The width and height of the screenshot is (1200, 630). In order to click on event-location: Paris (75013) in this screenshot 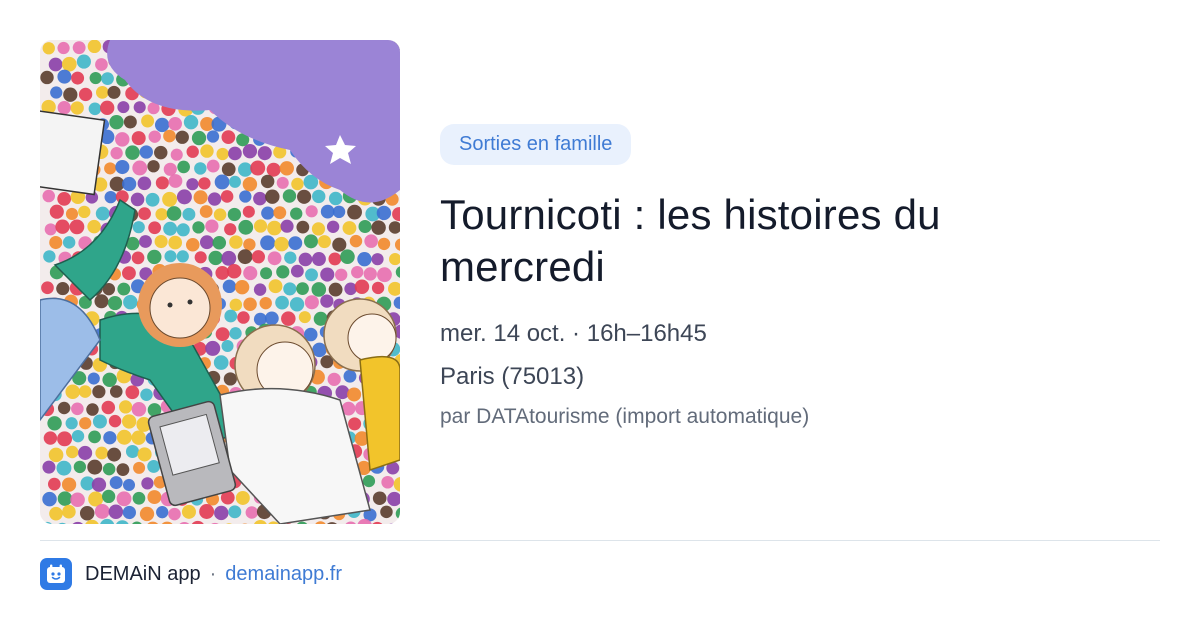, I will do `click(512, 376)`.